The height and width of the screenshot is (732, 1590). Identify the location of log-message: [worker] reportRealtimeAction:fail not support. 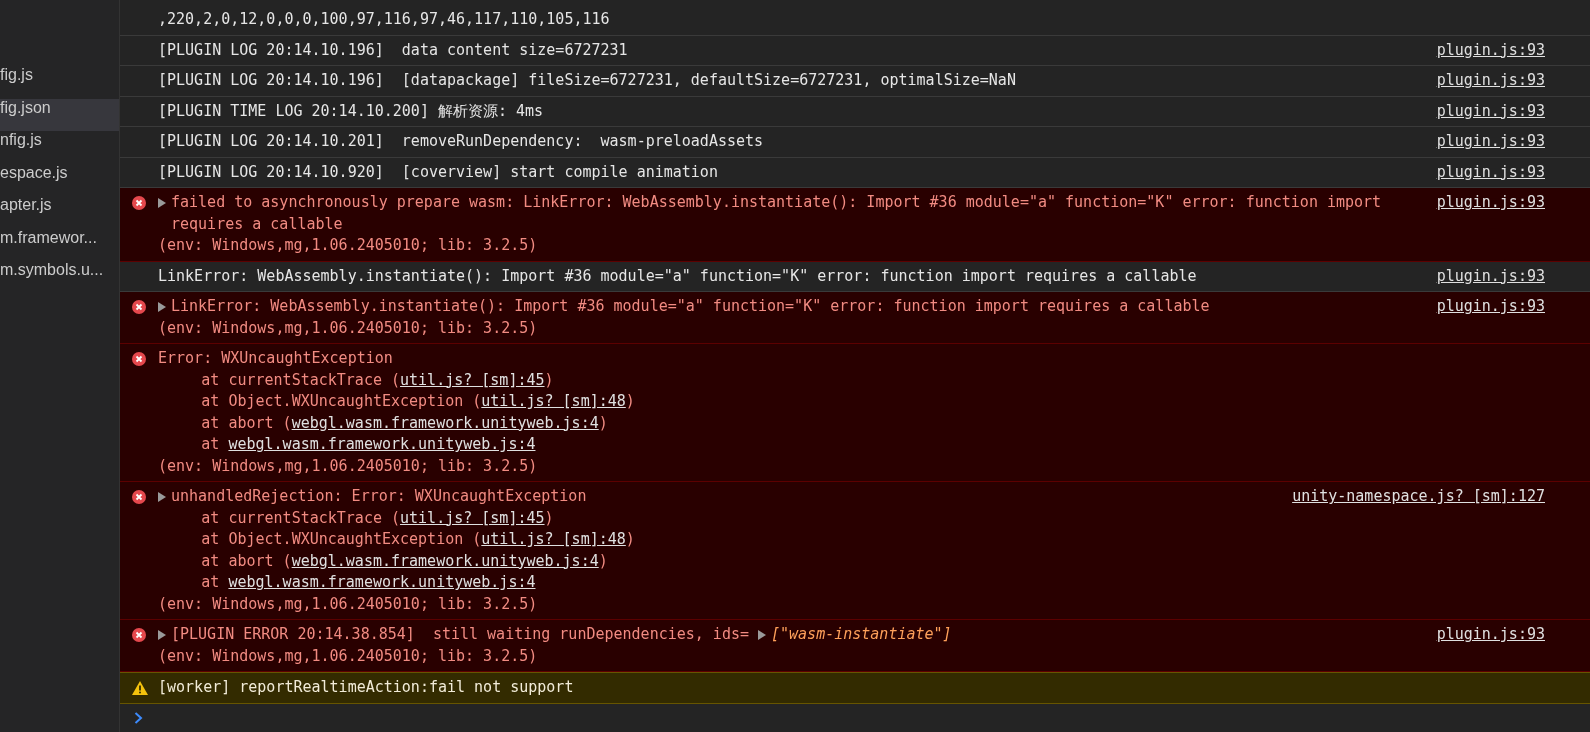
(366, 687).